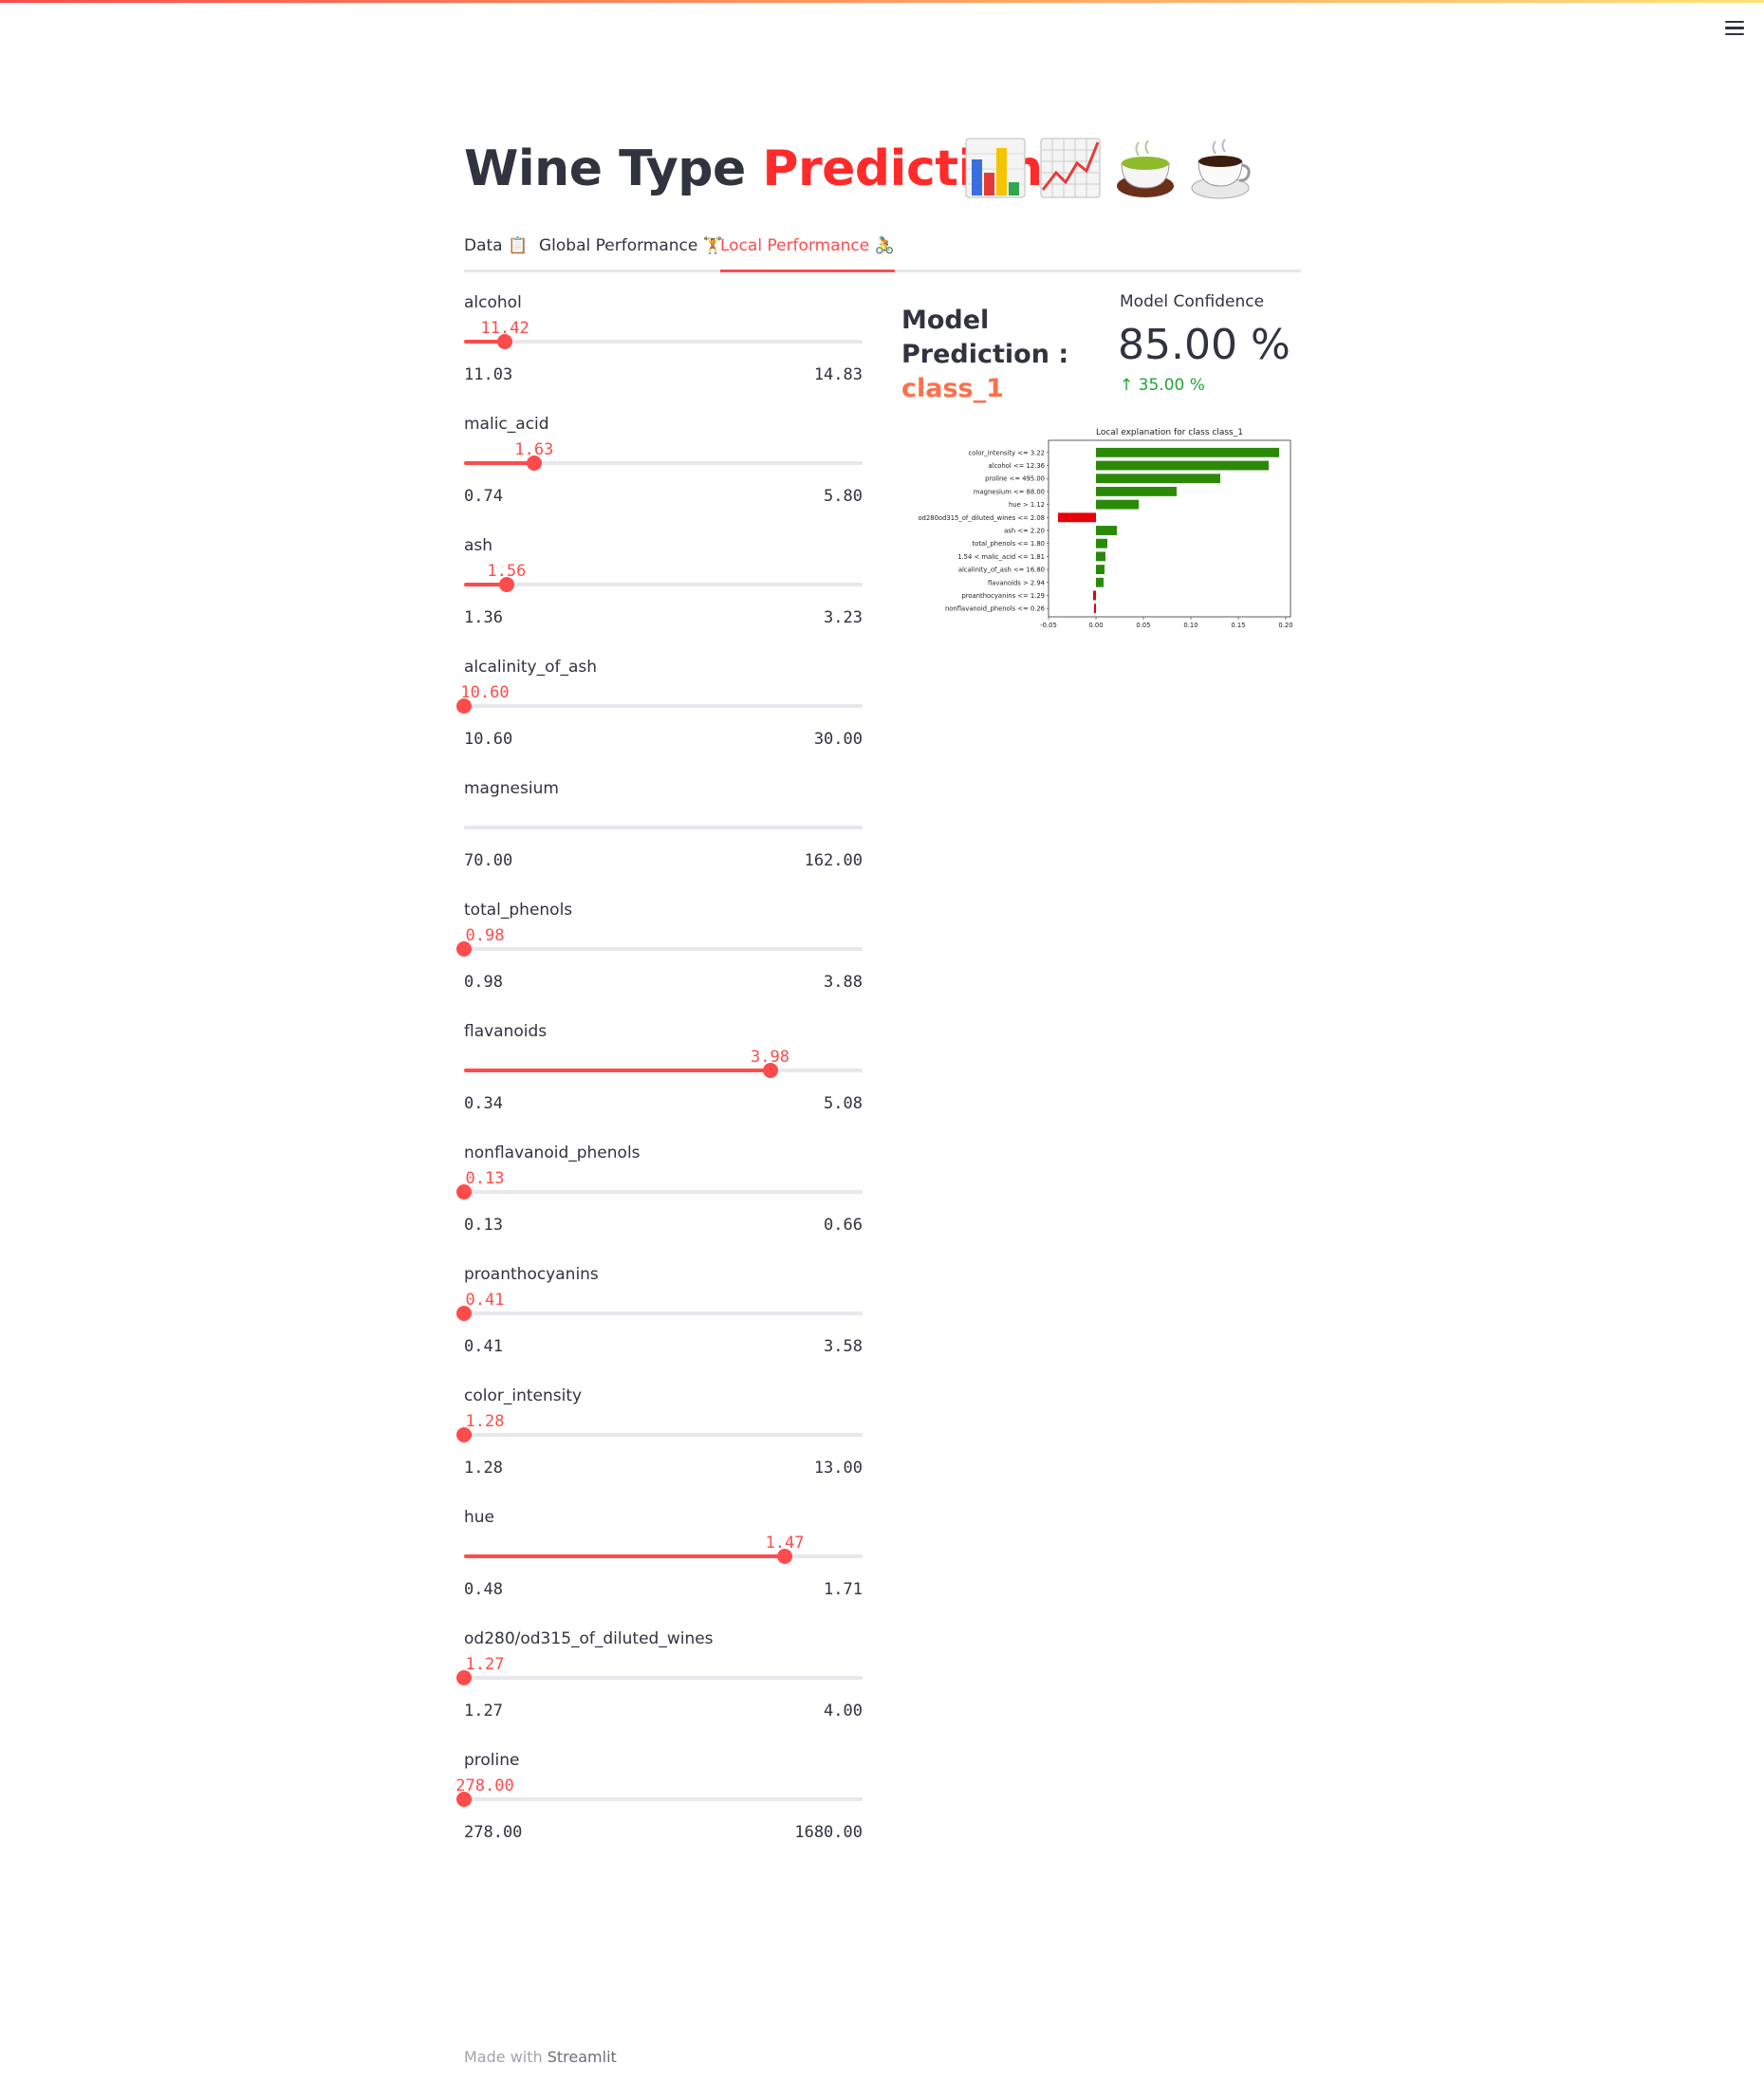 This screenshot has height=2083, width=1764. I want to click on slider-malic-acid: malic_acid 1.63 0.74 5.80, so click(663, 471).